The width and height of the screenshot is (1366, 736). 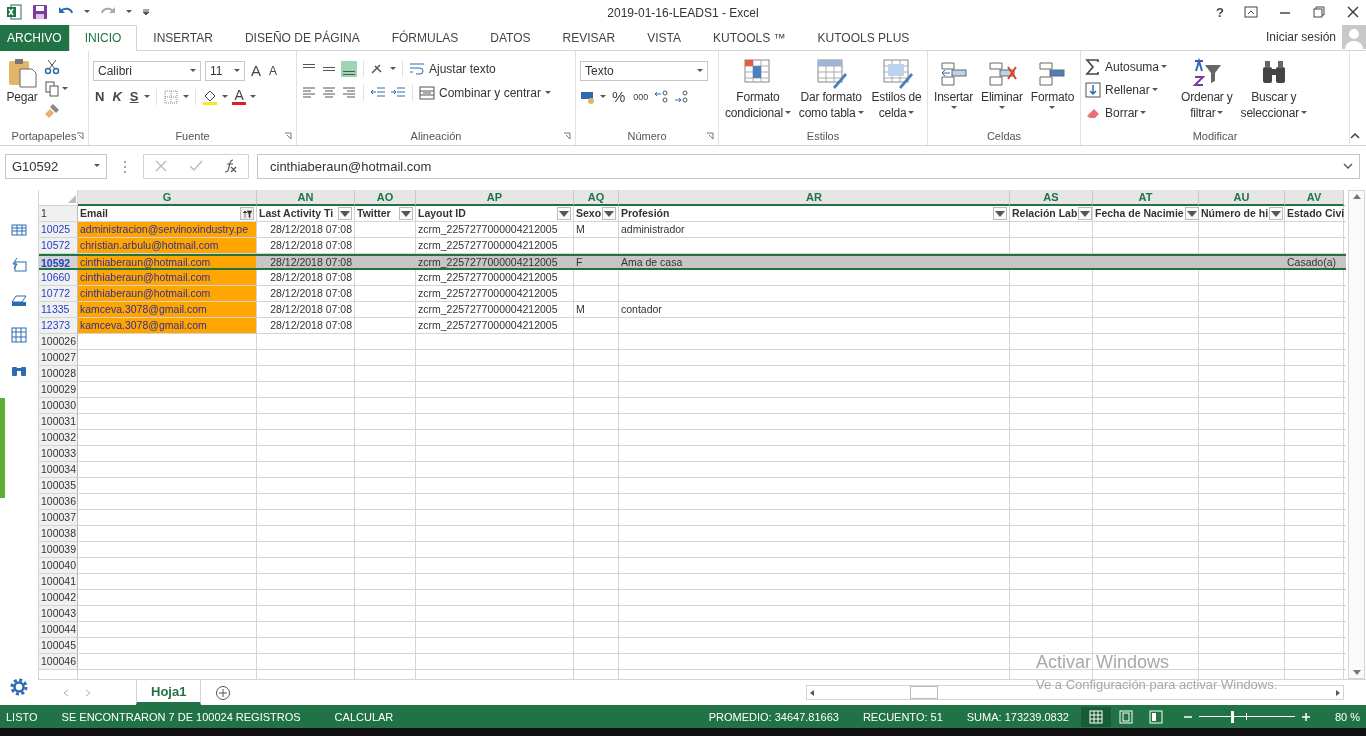 What do you see at coordinates (19, 229) in the screenshot?
I see `table-icon` at bounding box center [19, 229].